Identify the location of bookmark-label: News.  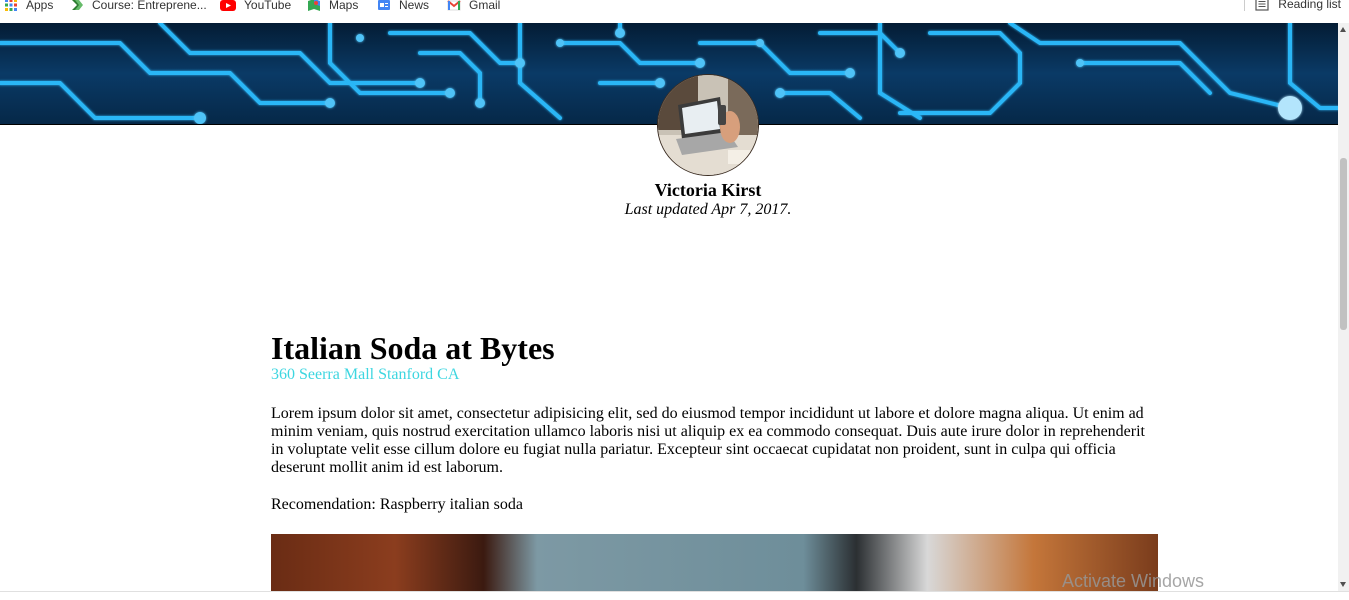
(414, 6).